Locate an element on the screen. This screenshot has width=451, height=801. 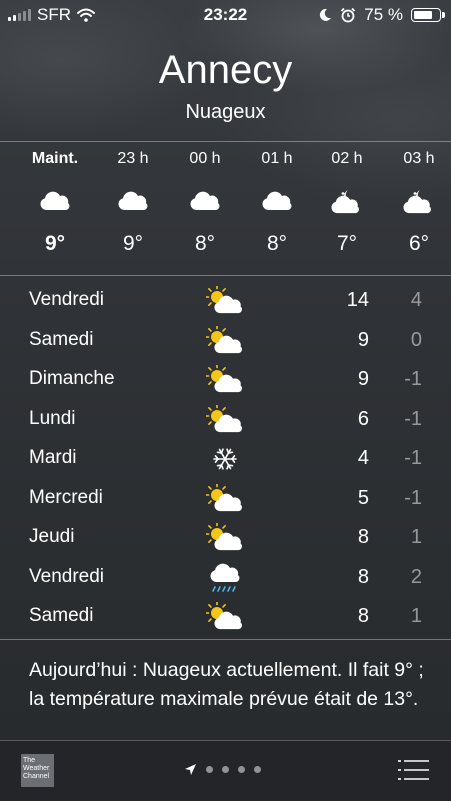
divider-hourly is located at coordinates (225, 275).